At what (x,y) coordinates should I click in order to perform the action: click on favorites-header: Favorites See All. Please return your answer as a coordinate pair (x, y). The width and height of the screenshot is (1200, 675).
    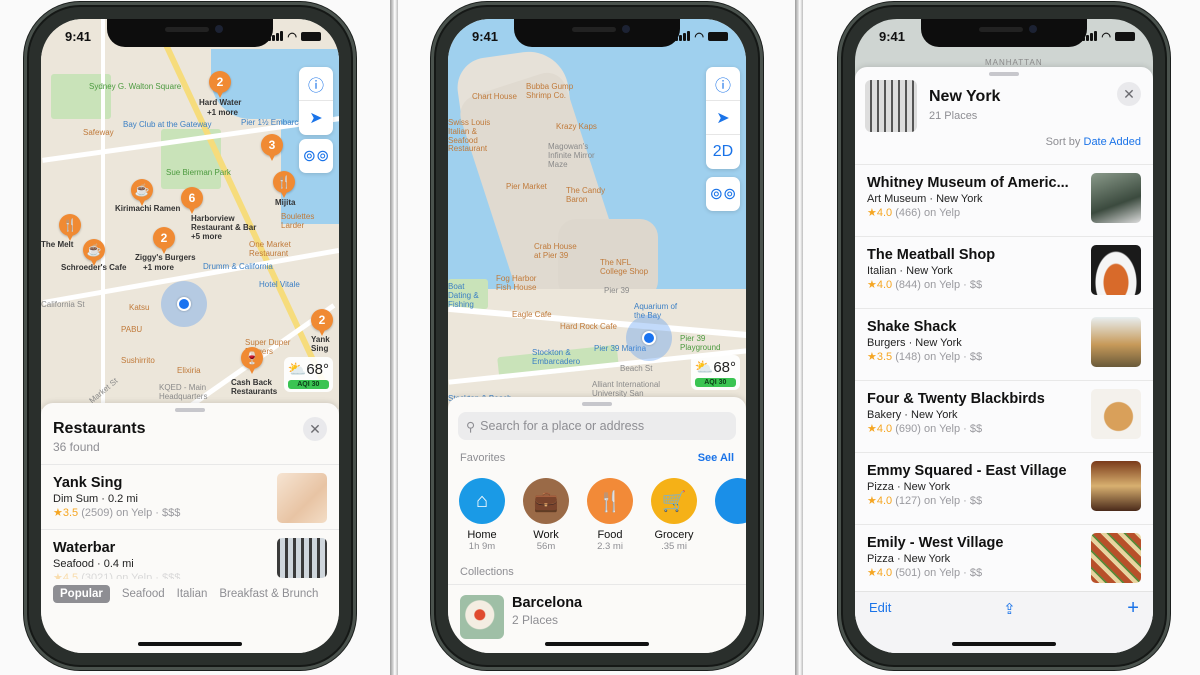
    Looking at the image, I should click on (597, 458).